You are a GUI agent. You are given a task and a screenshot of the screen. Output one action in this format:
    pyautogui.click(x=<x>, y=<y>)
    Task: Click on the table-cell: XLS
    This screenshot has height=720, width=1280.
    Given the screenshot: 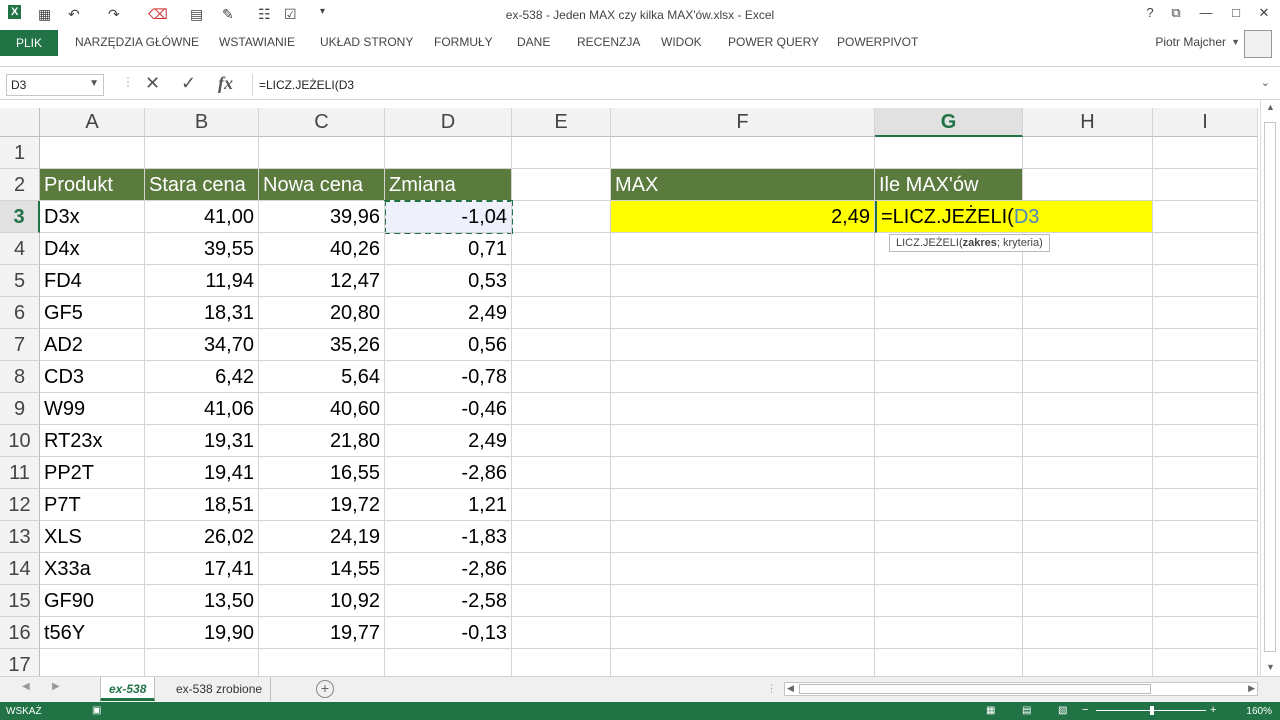 What is the action you would take?
    pyautogui.click(x=92, y=537)
    